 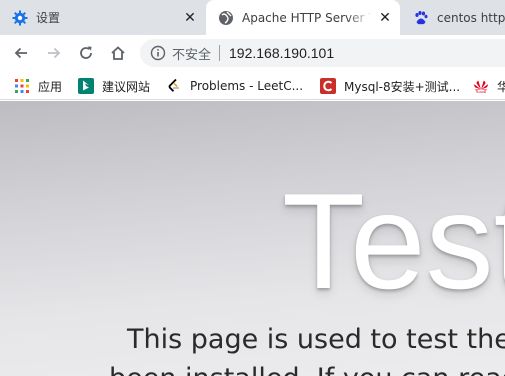 I want to click on forward-arrow-icon, so click(x=54, y=53).